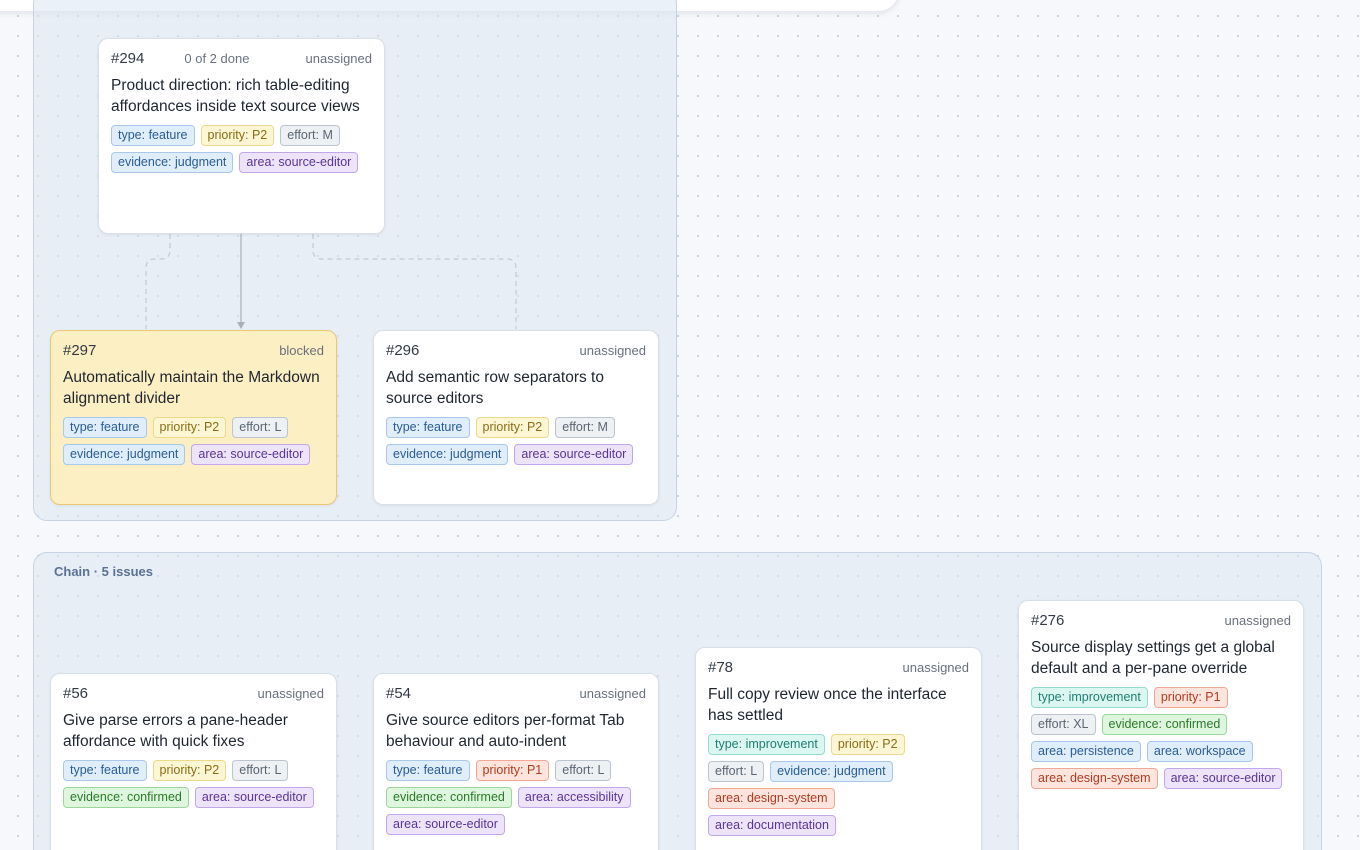  What do you see at coordinates (103, 571) in the screenshot?
I see `group-label: Chain · 5 issues` at bounding box center [103, 571].